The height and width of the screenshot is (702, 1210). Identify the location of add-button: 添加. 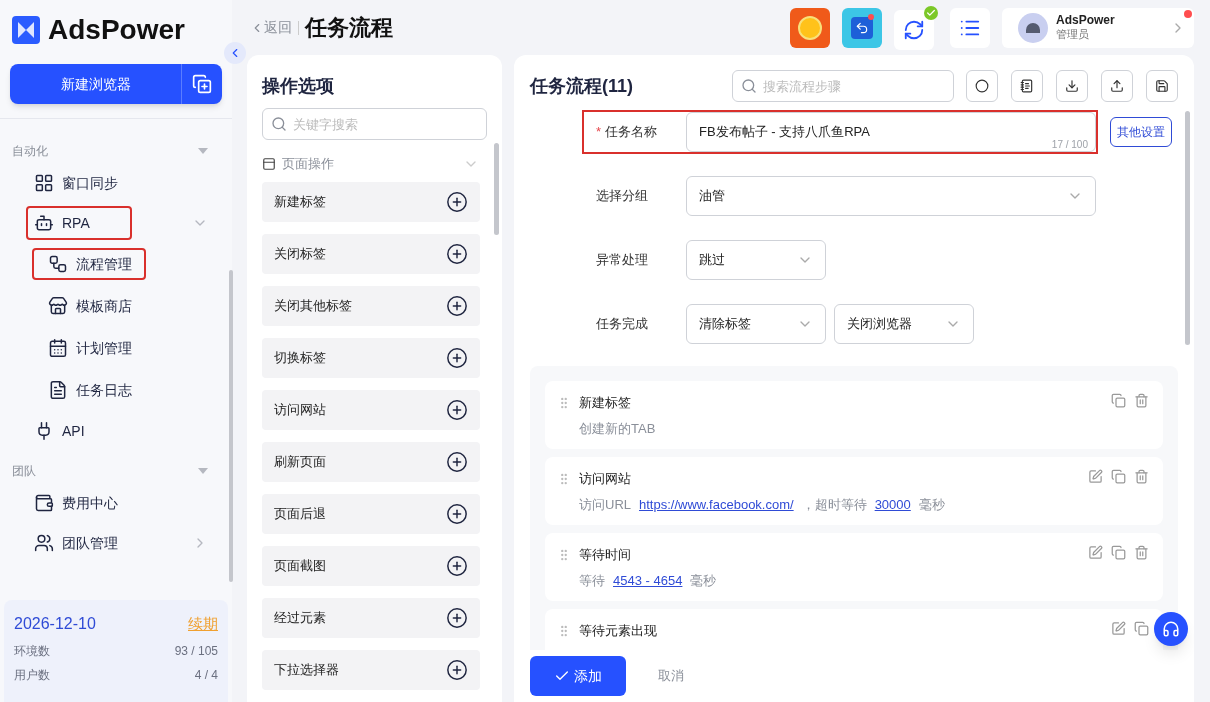
(578, 676).